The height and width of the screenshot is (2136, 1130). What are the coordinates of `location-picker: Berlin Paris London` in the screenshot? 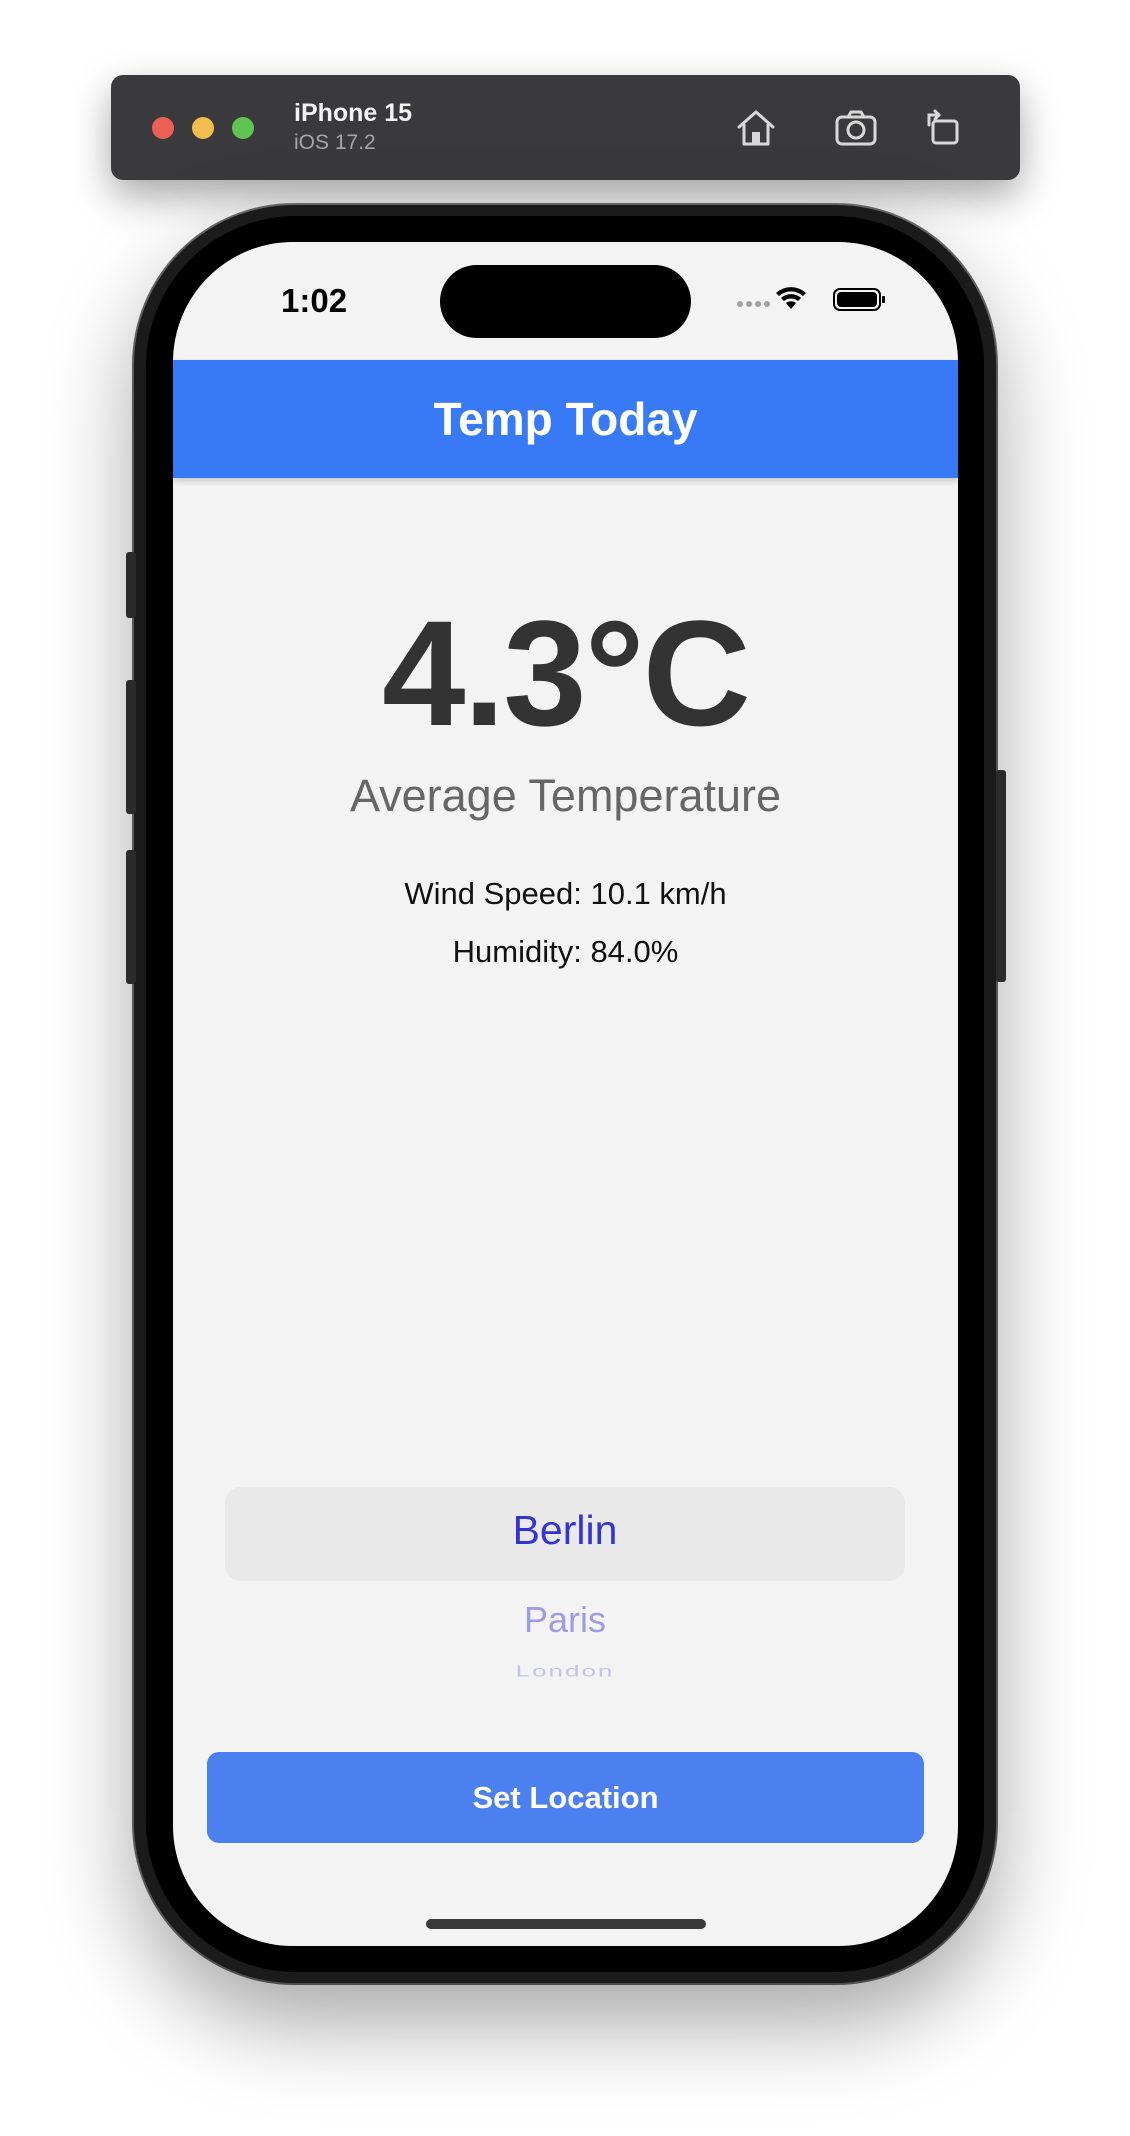 It's located at (565, 1602).